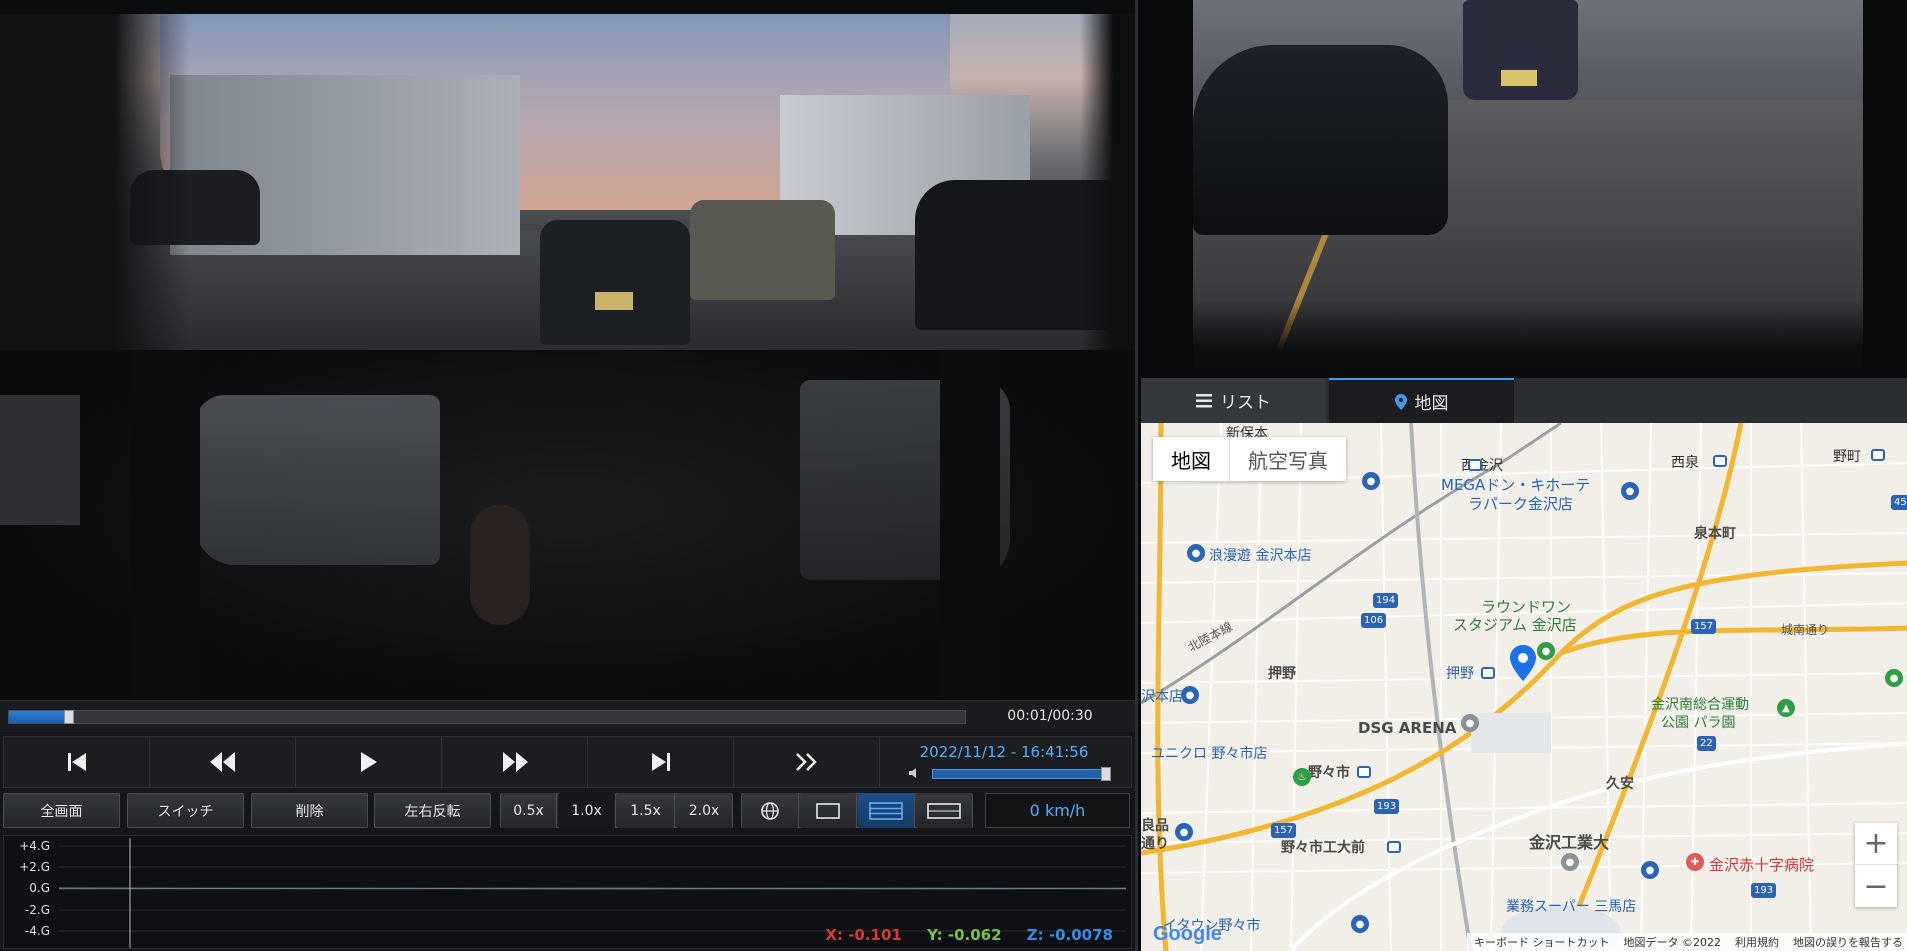 This screenshot has height=951, width=1907. I want to click on map-label-gyomu: 業務スーパー 三馬店, so click(1571, 907).